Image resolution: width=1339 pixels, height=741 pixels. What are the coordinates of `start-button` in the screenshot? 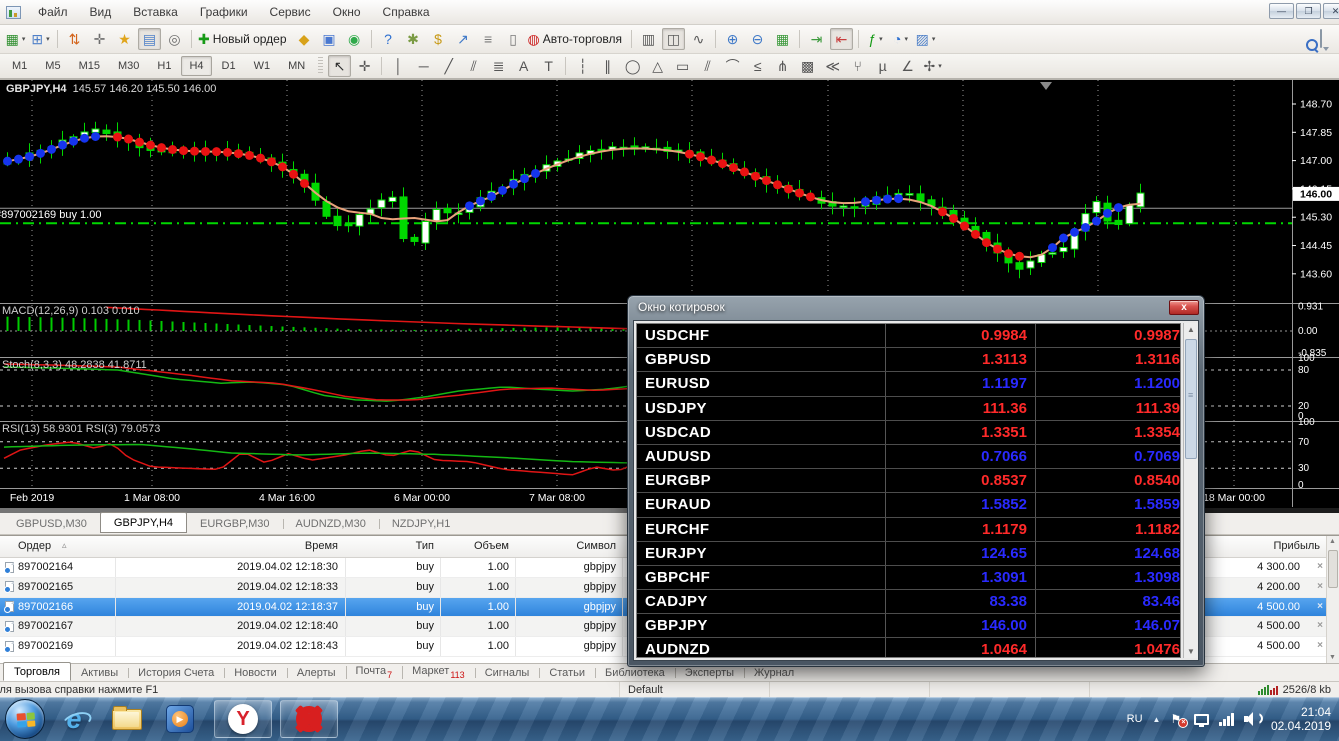 It's located at (25, 719).